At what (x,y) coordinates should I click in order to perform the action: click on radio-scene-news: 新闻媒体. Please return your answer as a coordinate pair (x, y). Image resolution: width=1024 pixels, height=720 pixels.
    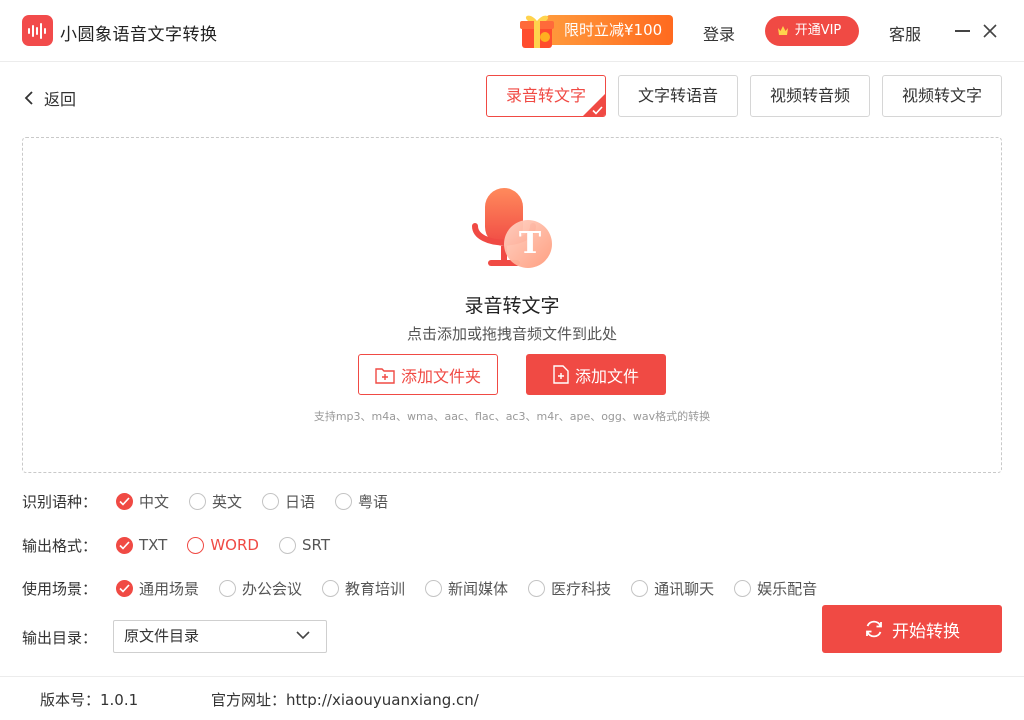
    Looking at the image, I should click on (466, 588).